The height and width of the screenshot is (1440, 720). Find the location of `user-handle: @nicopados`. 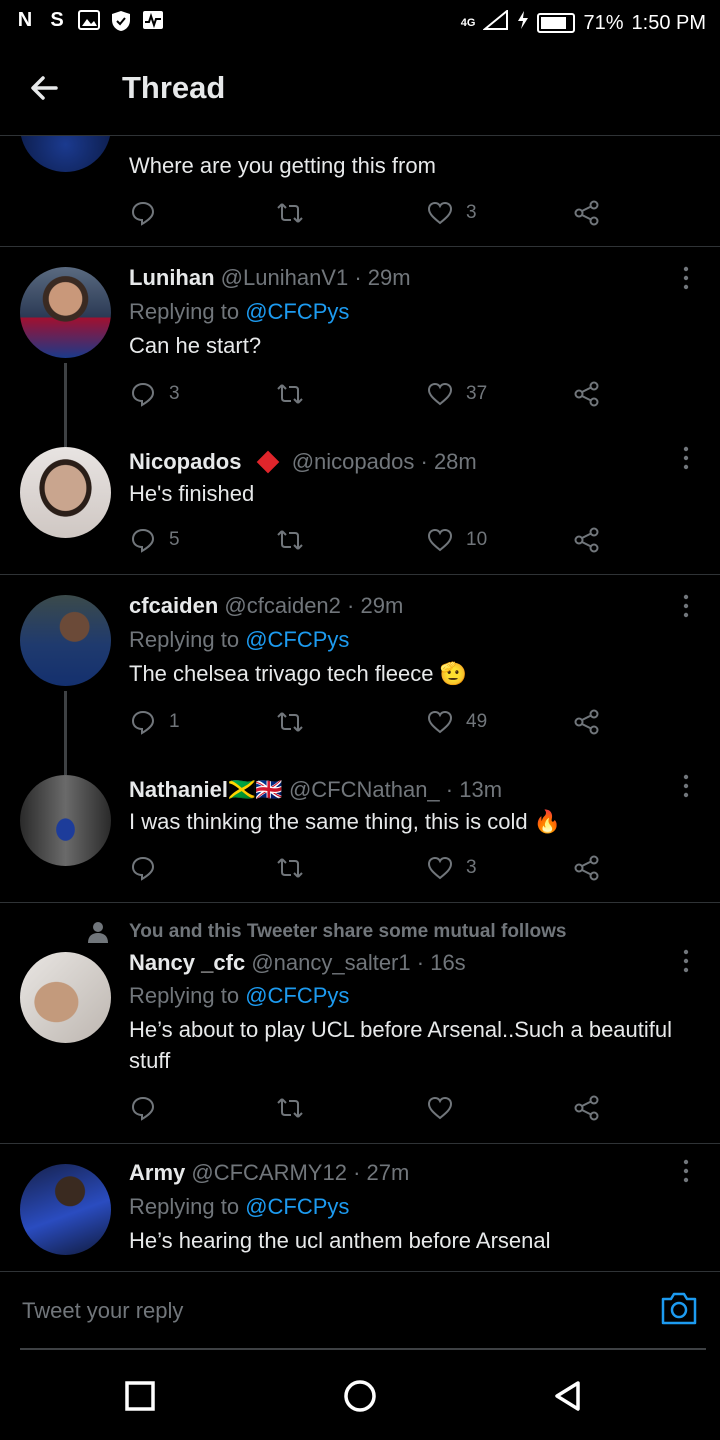

user-handle: @nicopados is located at coordinates (353, 461).